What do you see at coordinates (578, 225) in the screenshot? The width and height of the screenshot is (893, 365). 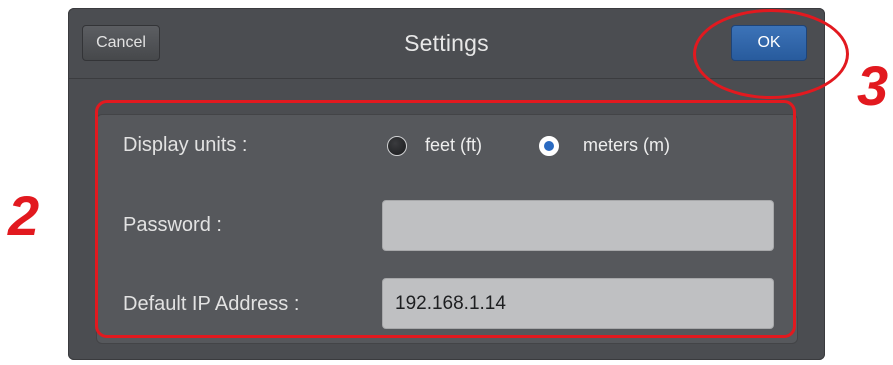 I see `password-field` at bounding box center [578, 225].